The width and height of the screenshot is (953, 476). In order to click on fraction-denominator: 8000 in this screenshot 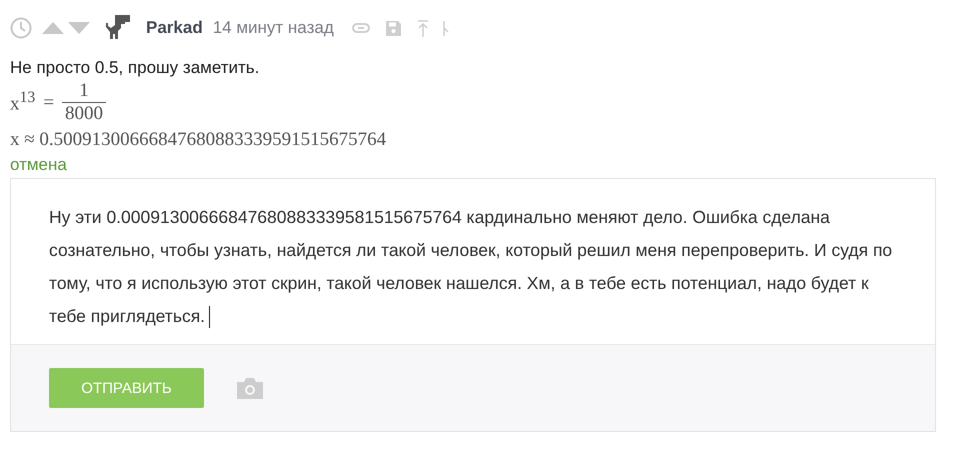, I will do `click(84, 113)`.